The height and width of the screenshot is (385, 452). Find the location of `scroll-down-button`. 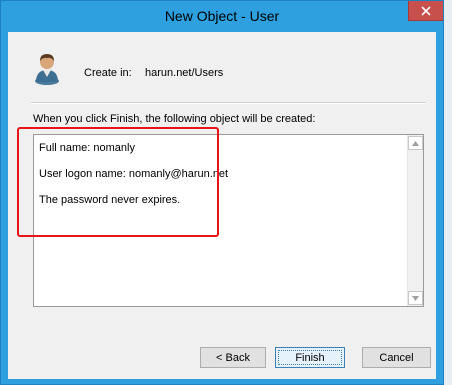

scroll-down-button is located at coordinates (415, 298).